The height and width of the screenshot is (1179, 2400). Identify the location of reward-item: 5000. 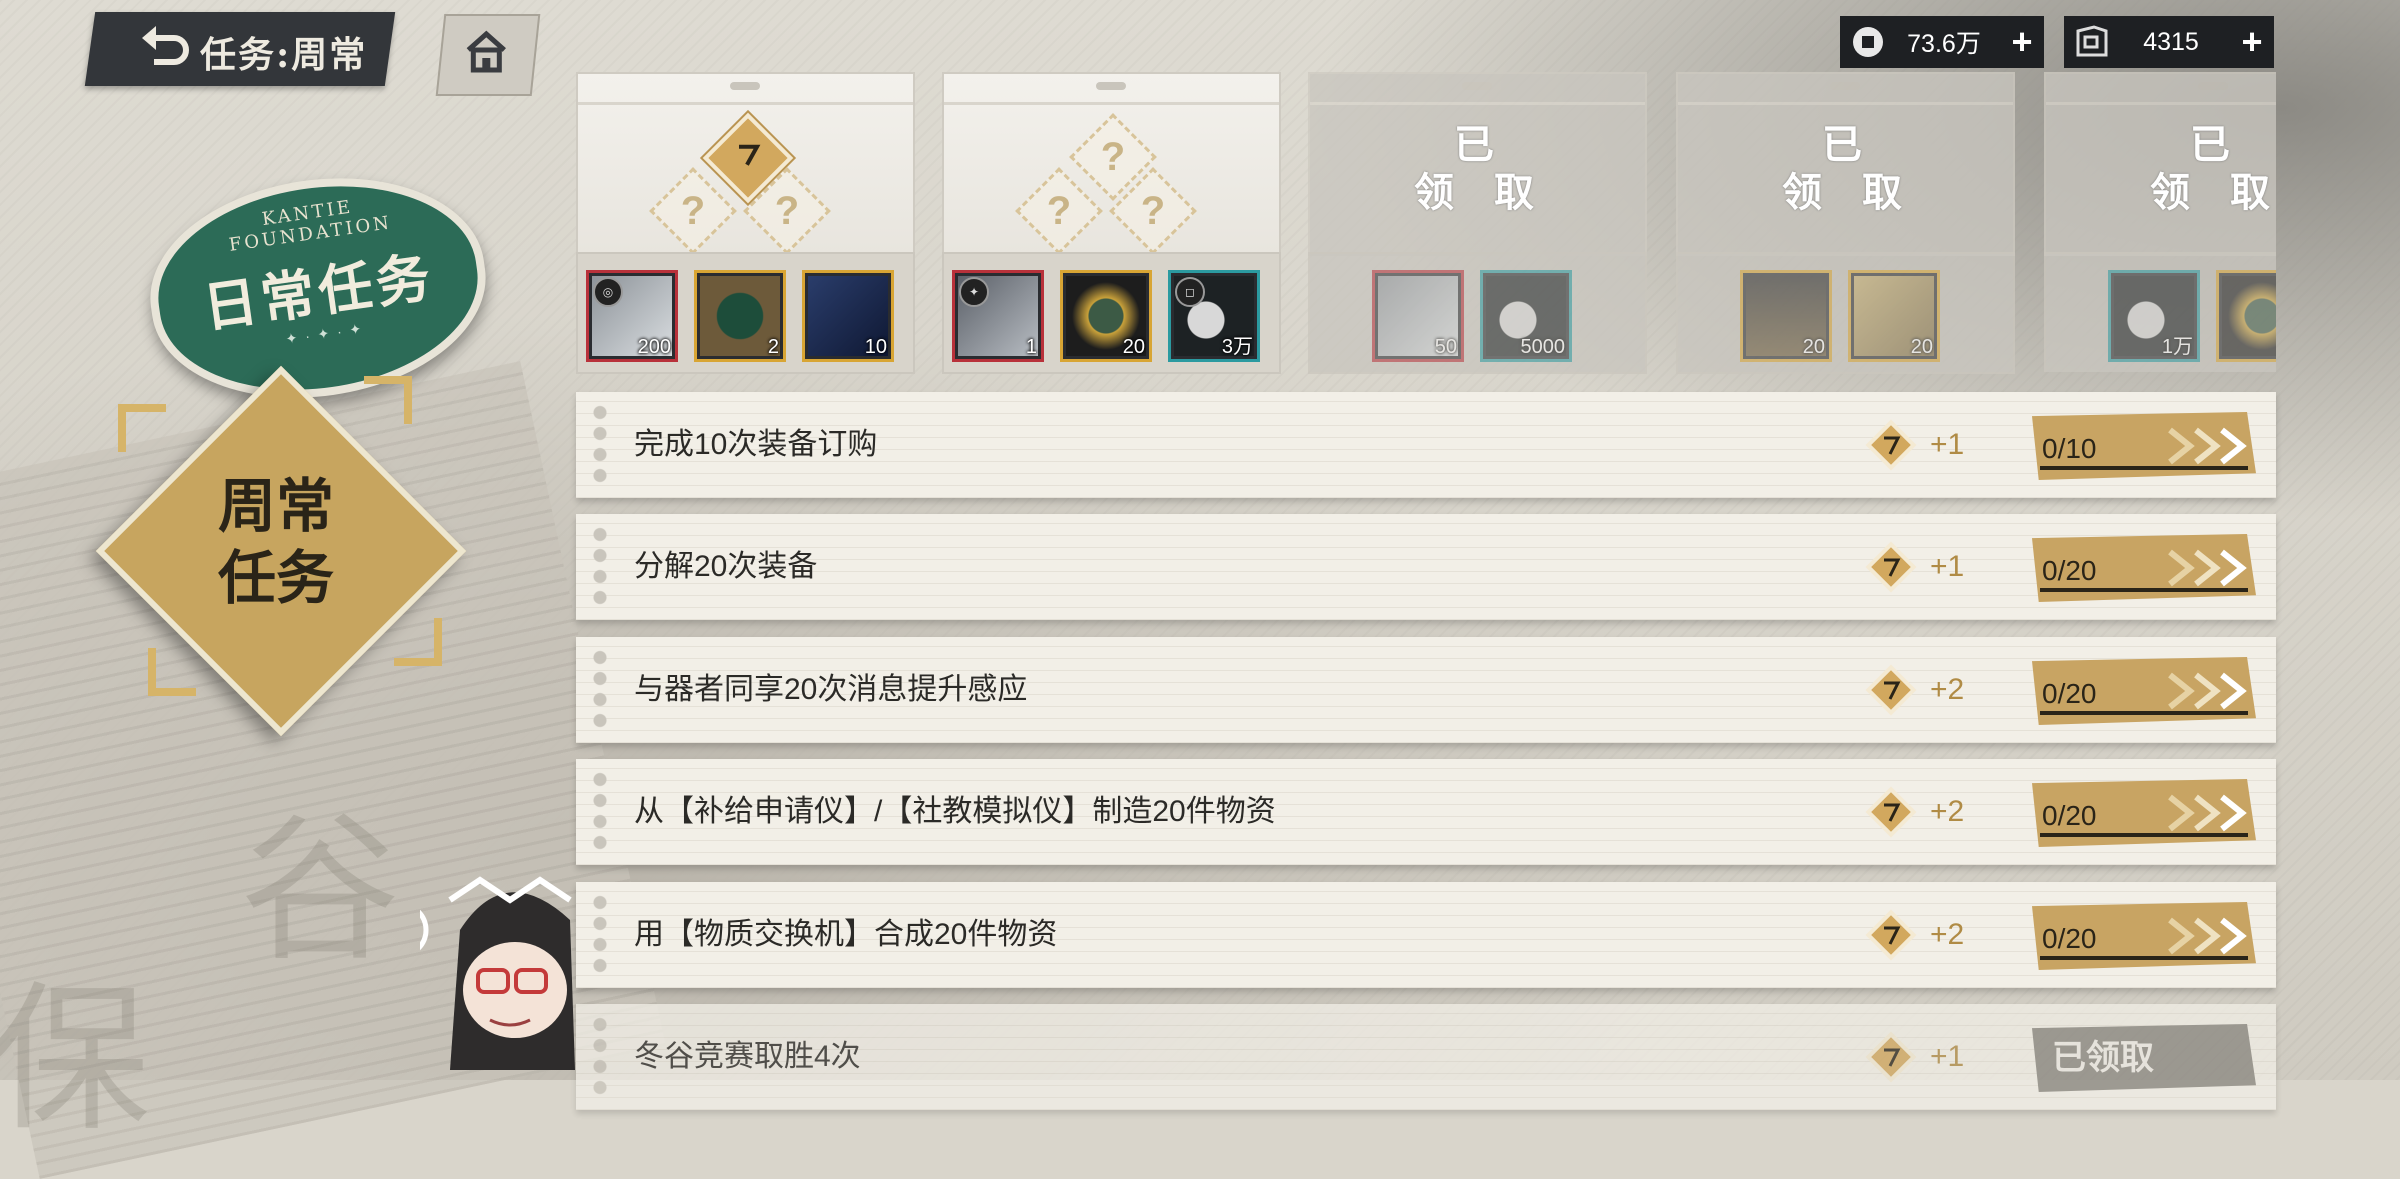
(1526, 316).